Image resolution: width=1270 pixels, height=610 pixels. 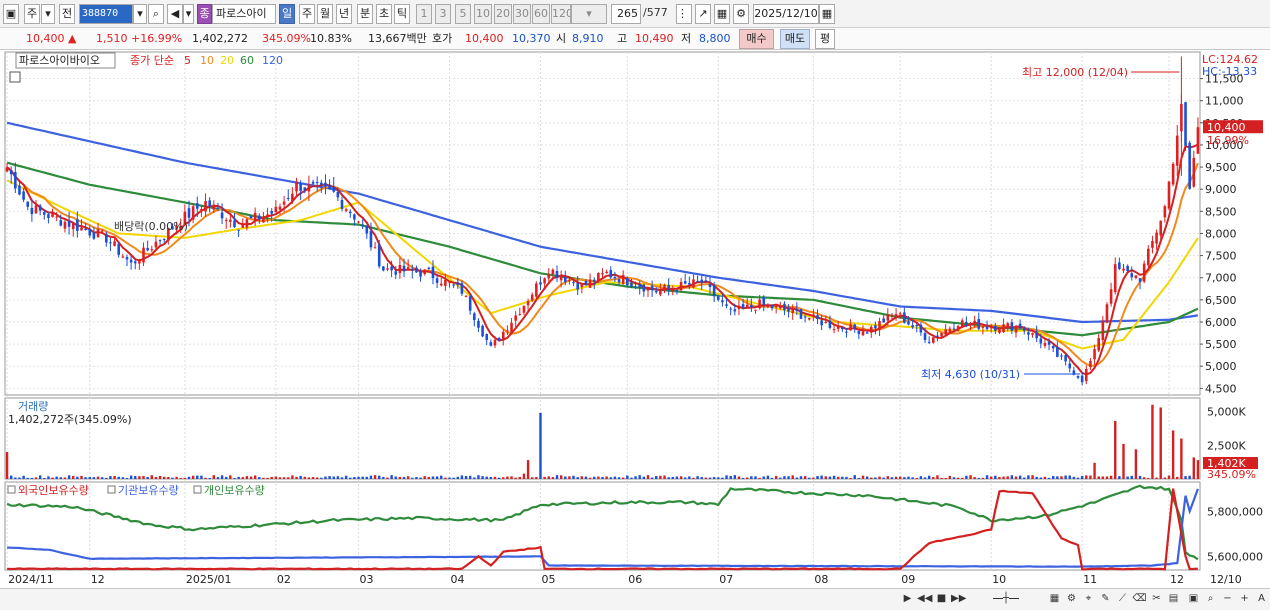 I want to click on minus-icon: −, so click(x=1227, y=599).